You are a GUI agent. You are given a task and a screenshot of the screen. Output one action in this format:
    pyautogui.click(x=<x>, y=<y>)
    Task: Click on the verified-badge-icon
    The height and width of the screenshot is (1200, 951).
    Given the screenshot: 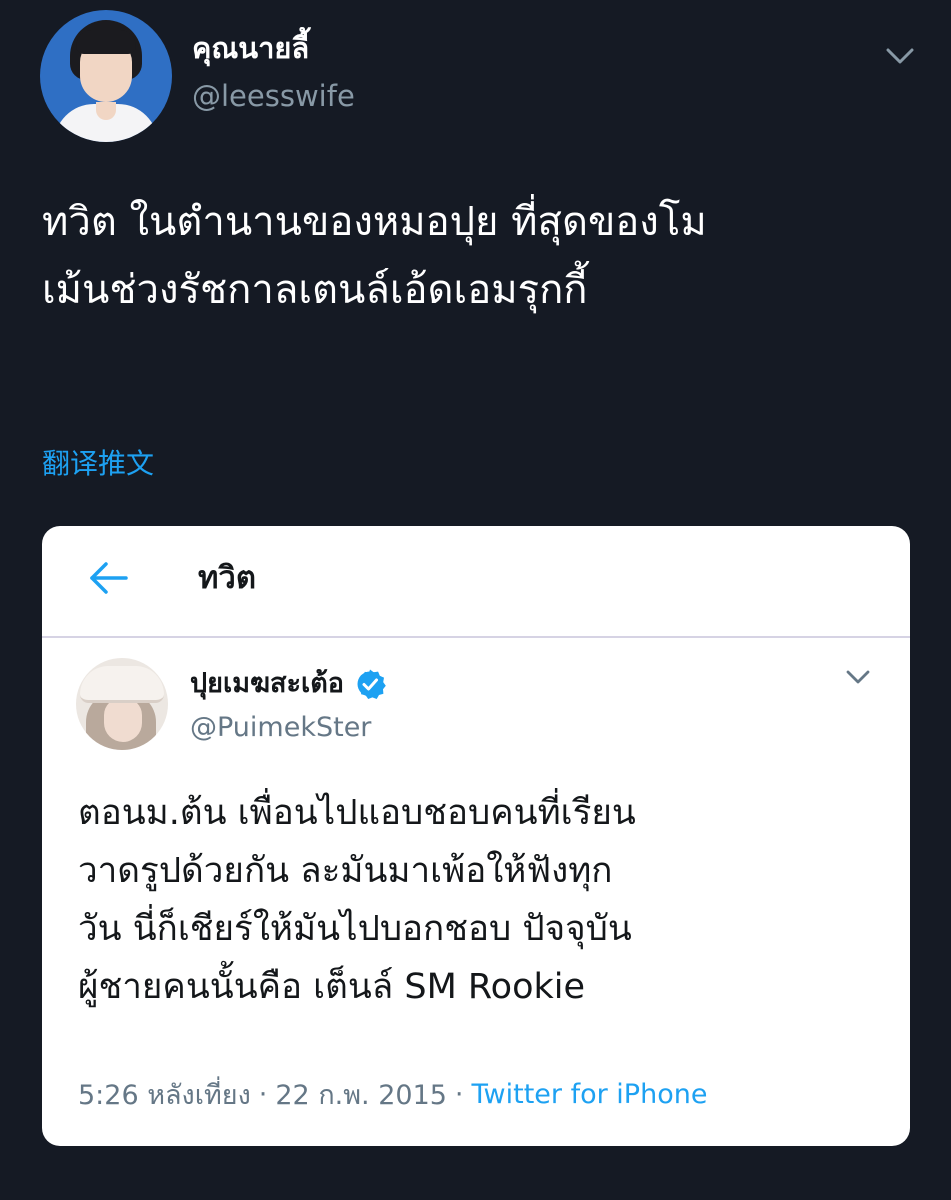 What is the action you would take?
    pyautogui.click(x=370, y=684)
    